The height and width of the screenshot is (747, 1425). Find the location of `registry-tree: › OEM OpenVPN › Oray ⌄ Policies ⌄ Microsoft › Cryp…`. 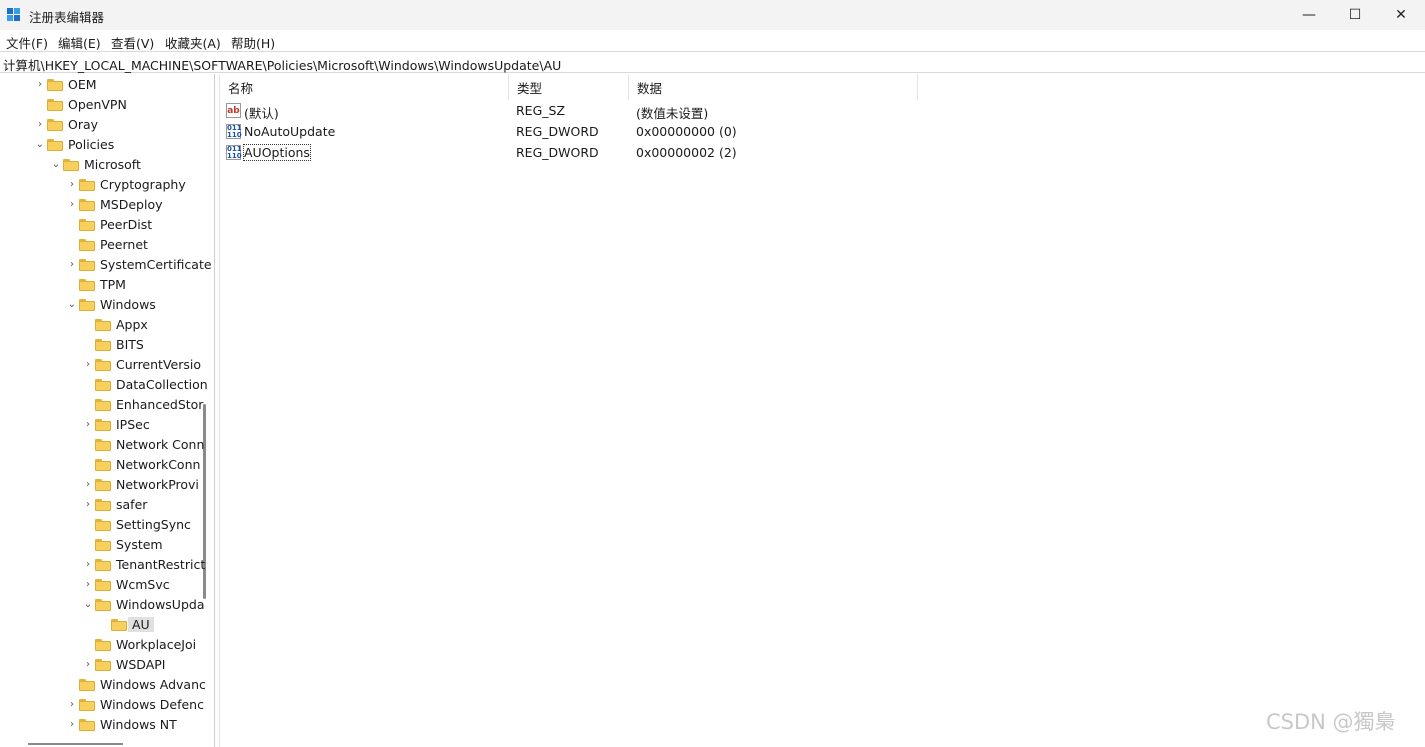

registry-tree: › OEM OpenVPN › Oray ⌄ Policies ⌄ Microsoft › Cryp… is located at coordinates (107, 410).